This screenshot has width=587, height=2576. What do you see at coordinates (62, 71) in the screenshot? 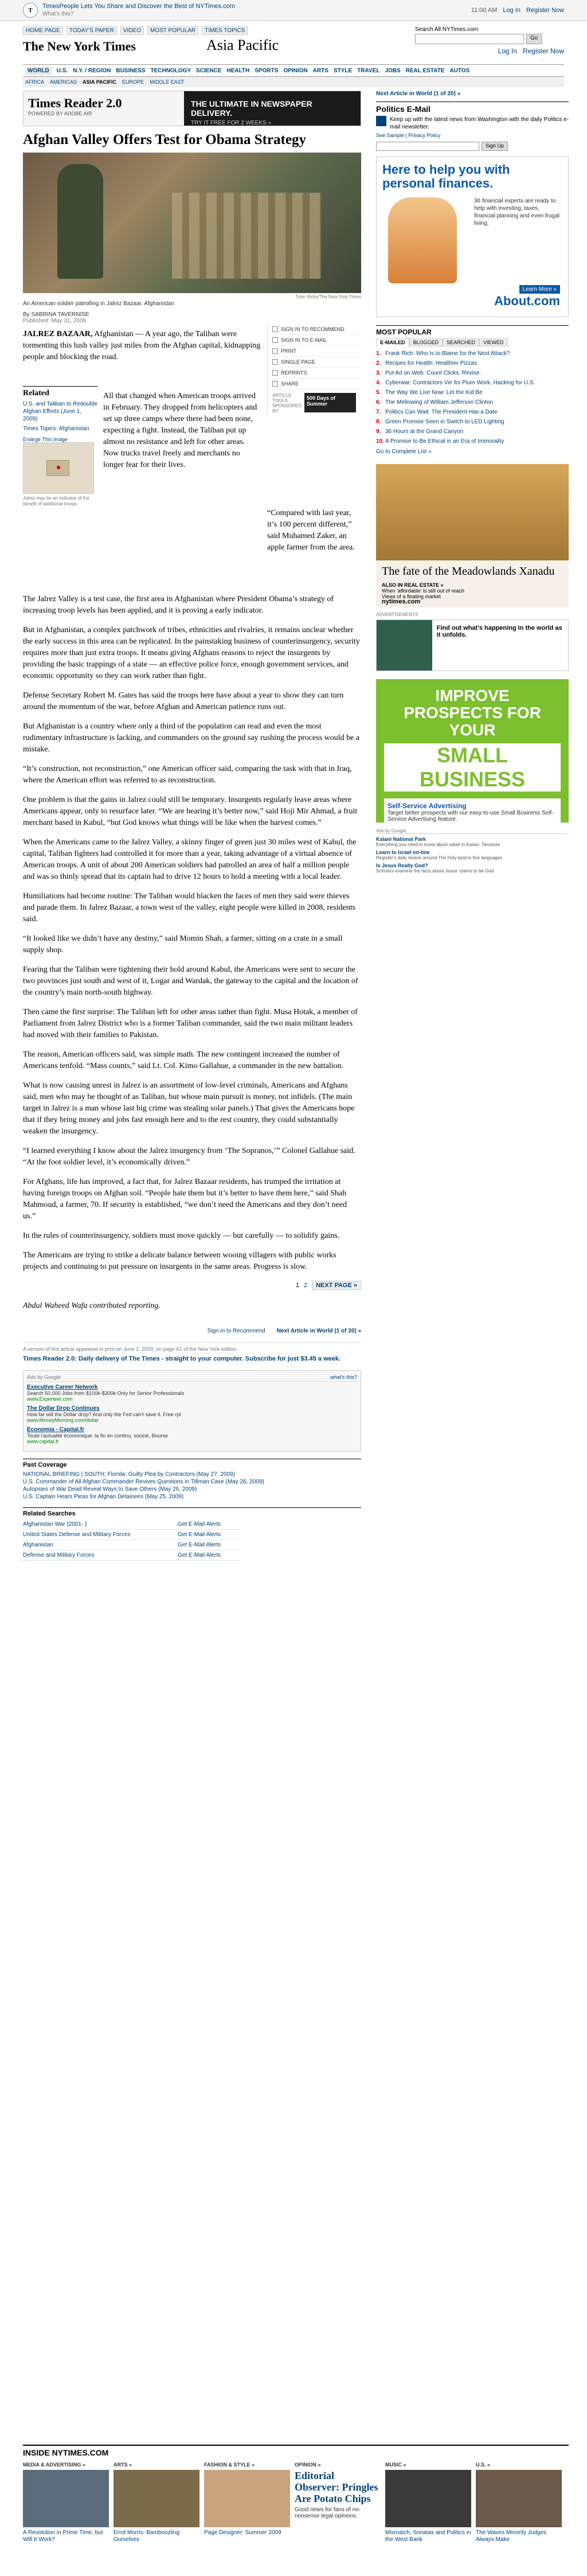
I see `nav-us: U.S.` at bounding box center [62, 71].